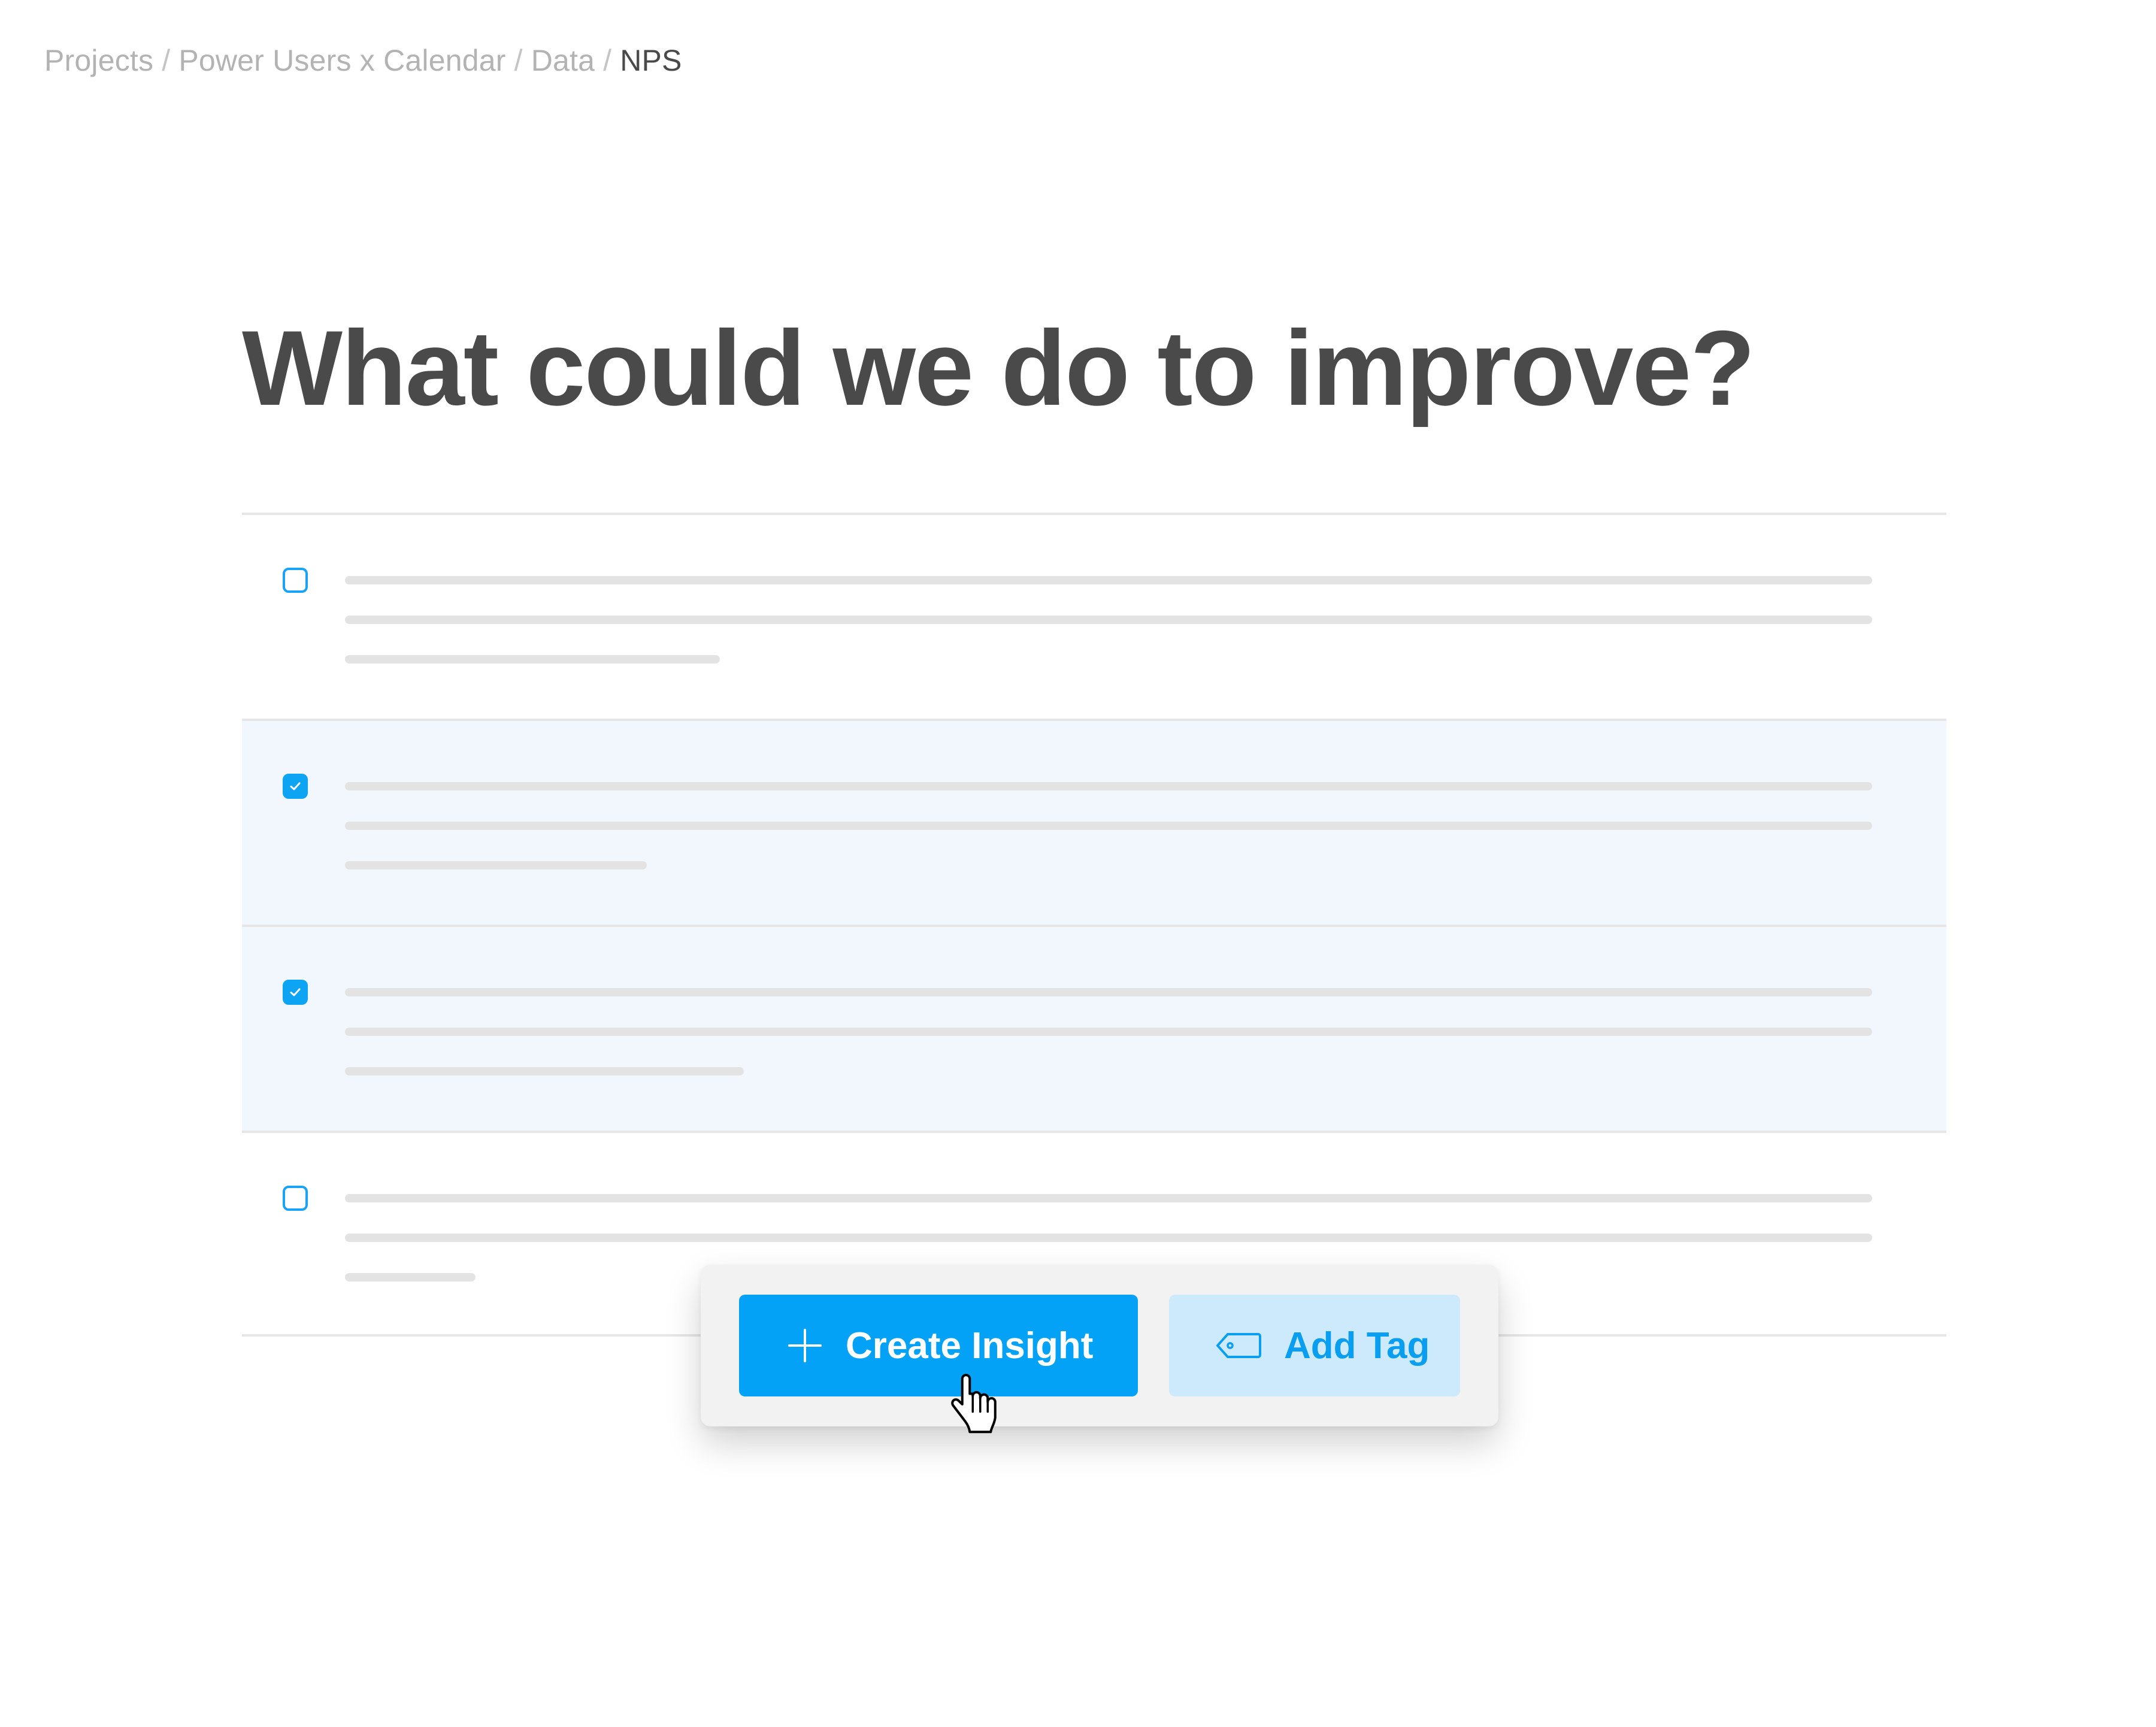 The width and height of the screenshot is (2156, 1727). What do you see at coordinates (805, 1346) in the screenshot?
I see `plus-icon` at bounding box center [805, 1346].